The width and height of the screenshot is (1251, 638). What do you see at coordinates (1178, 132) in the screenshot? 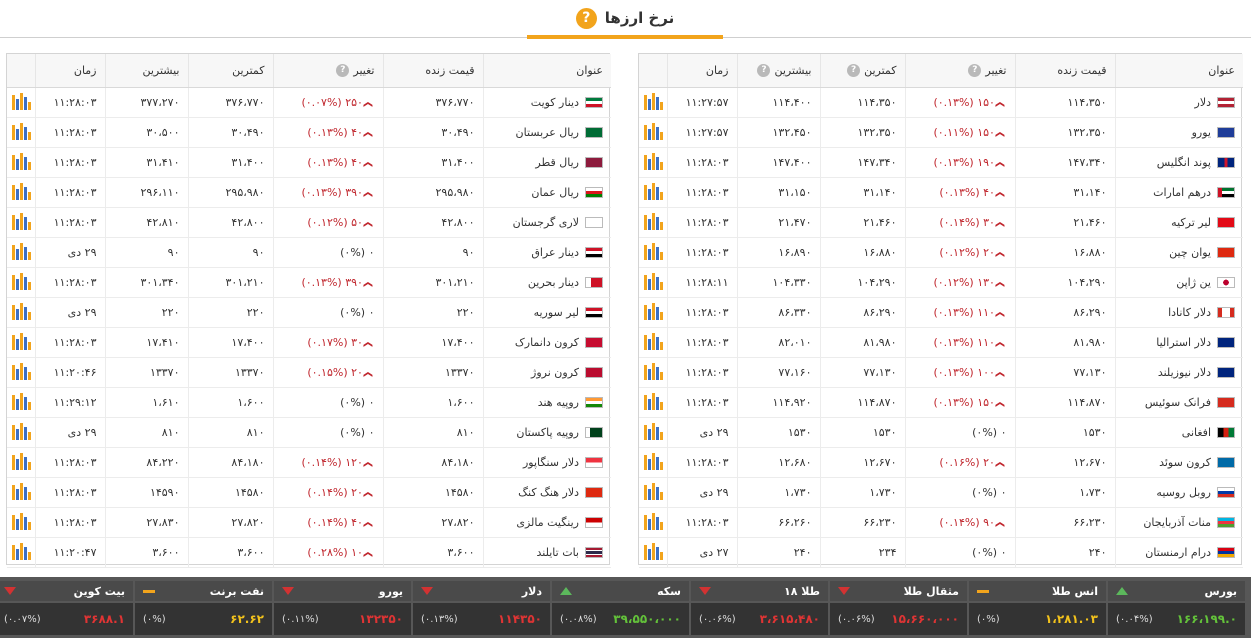
I see `cell-title: یورو` at bounding box center [1178, 132].